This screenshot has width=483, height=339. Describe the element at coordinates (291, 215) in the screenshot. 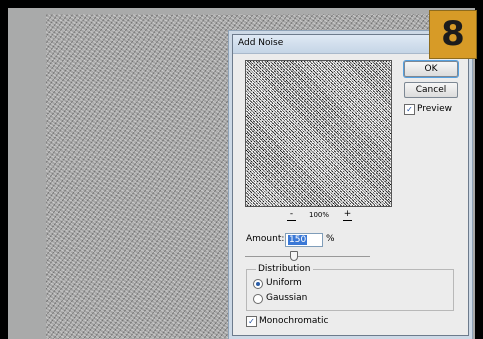

I see `zoom-out-button: -` at that location.